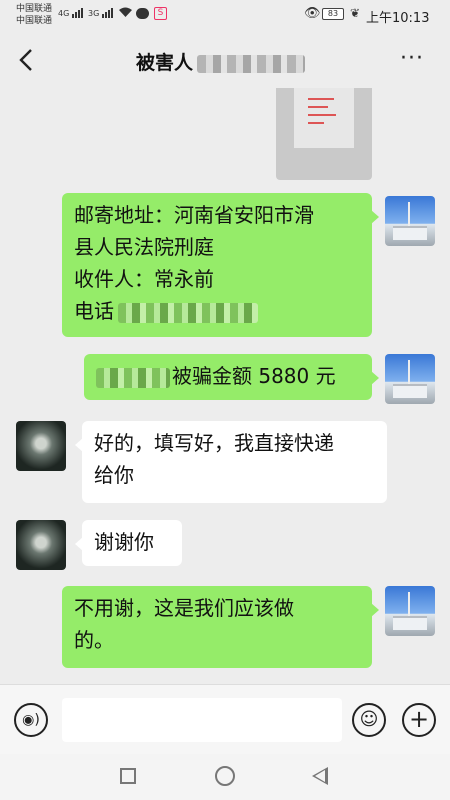  I want to click on battery-icon: 83, so click(333, 14).